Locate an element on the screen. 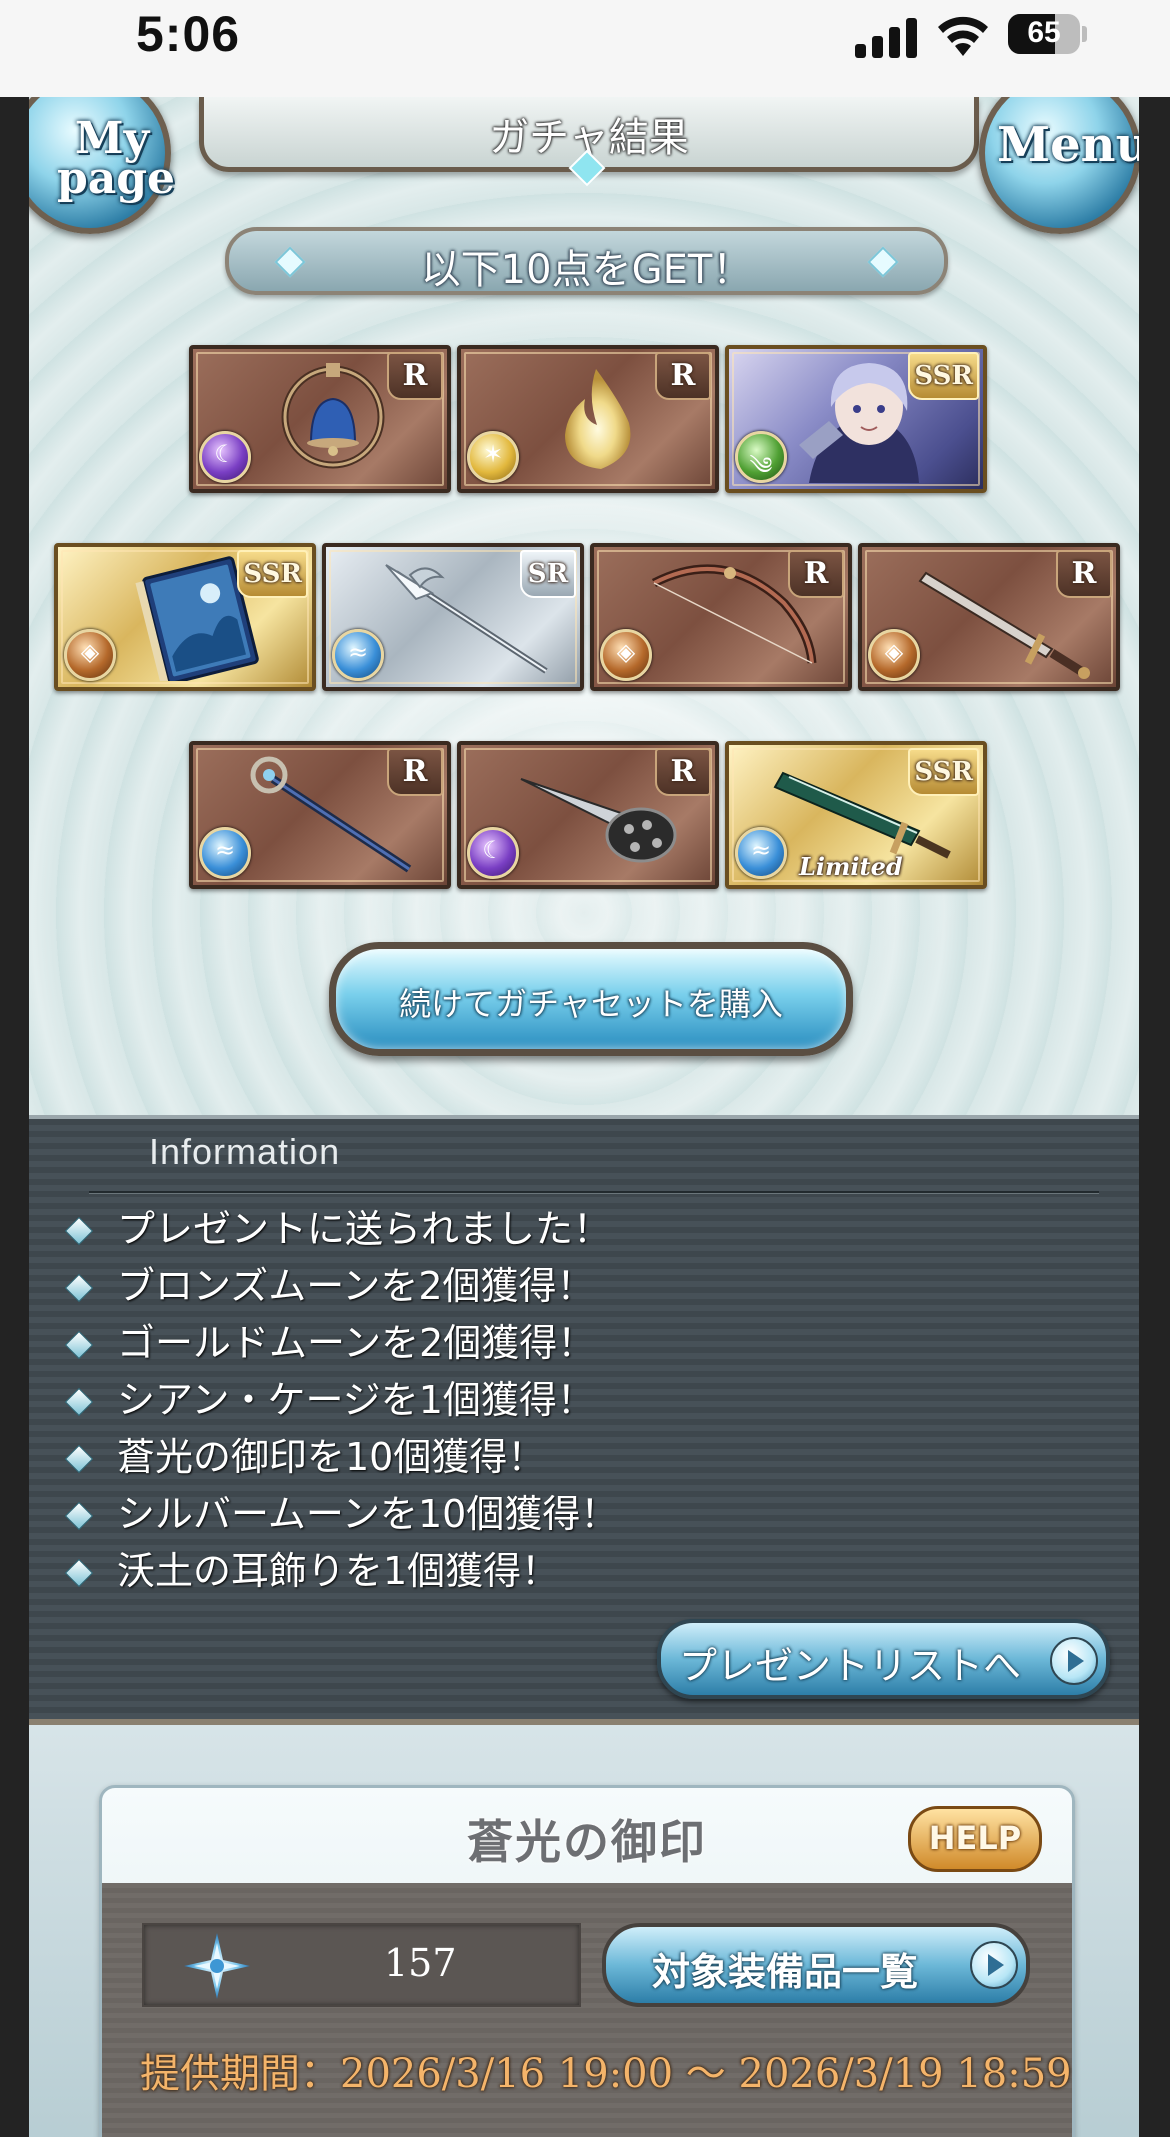 The image size is (1170, 2137). battery-icon: 65 is located at coordinates (1044, 34).